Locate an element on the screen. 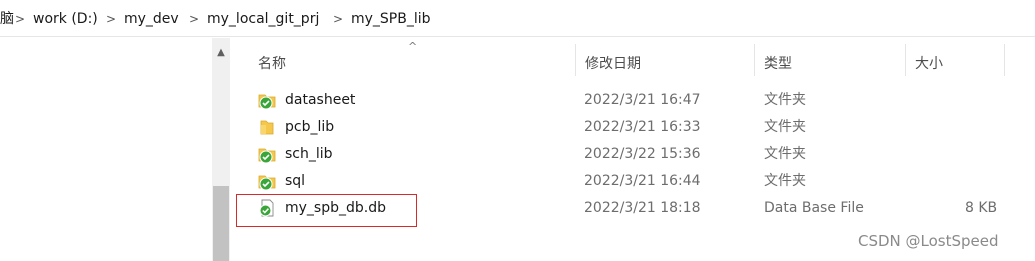 The height and width of the screenshot is (261, 1035). folder-icon is located at coordinates (267, 127).